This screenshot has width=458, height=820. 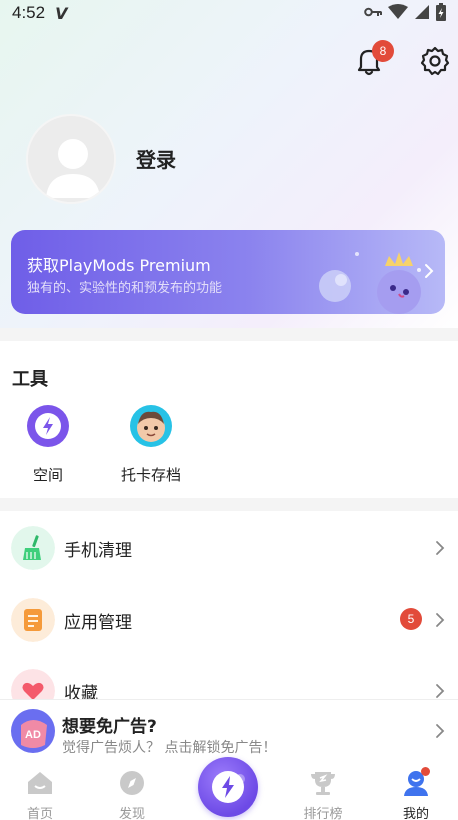 What do you see at coordinates (229, 13) in the screenshot?
I see `status-bar: 4:52 V` at bounding box center [229, 13].